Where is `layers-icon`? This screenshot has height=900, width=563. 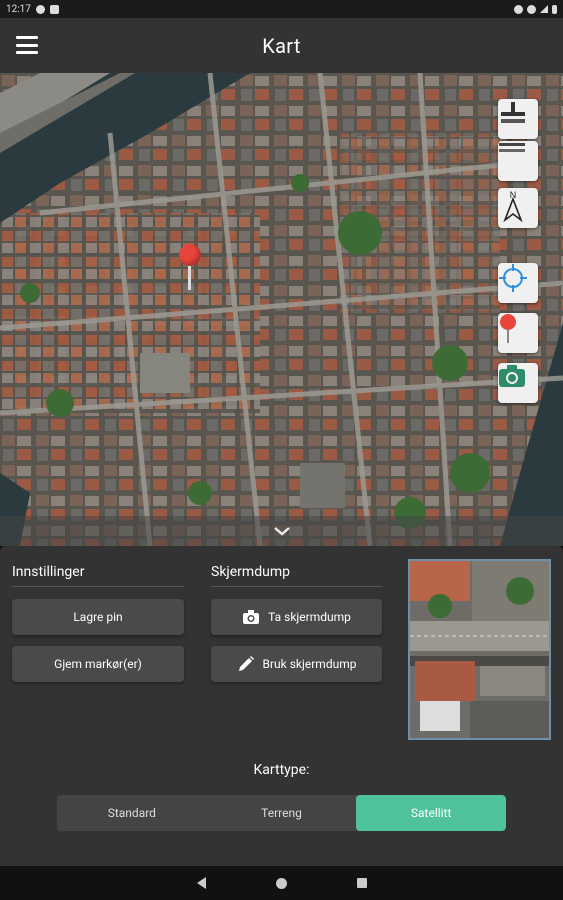
layers-icon is located at coordinates (512, 147).